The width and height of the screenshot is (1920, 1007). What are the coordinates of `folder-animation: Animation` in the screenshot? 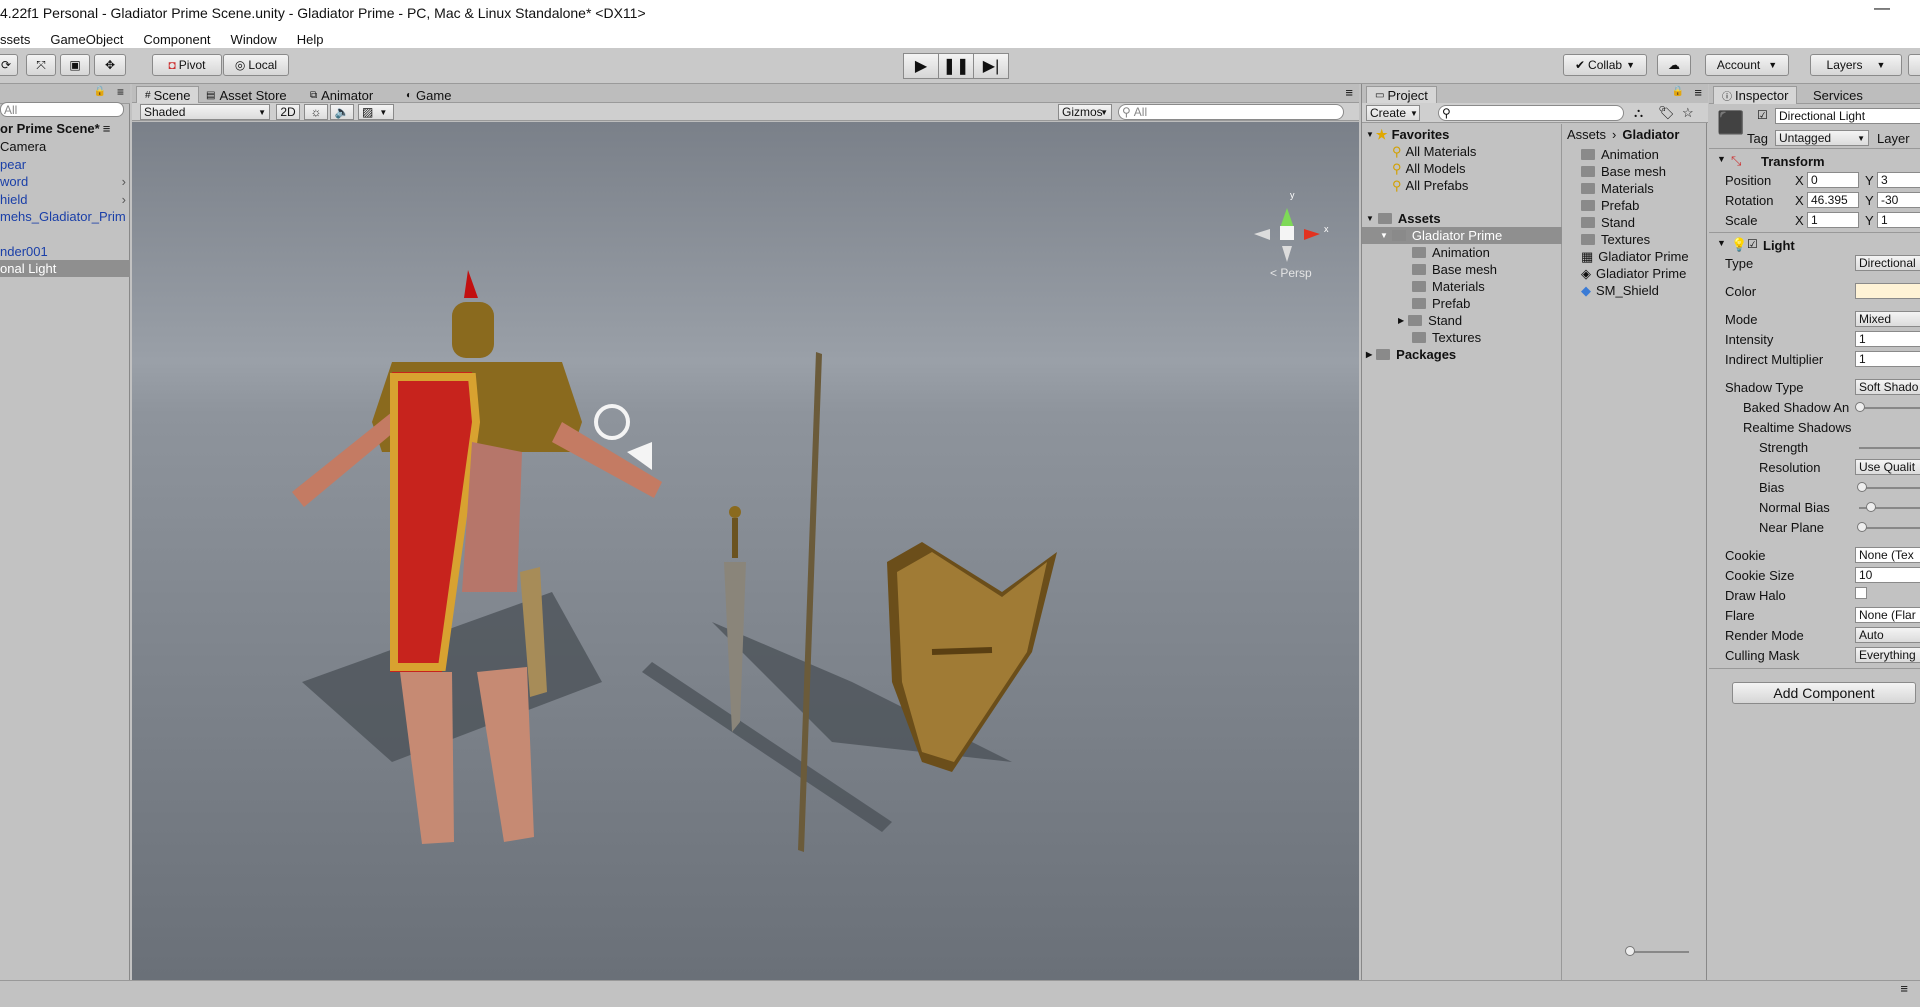 It's located at (1451, 252).